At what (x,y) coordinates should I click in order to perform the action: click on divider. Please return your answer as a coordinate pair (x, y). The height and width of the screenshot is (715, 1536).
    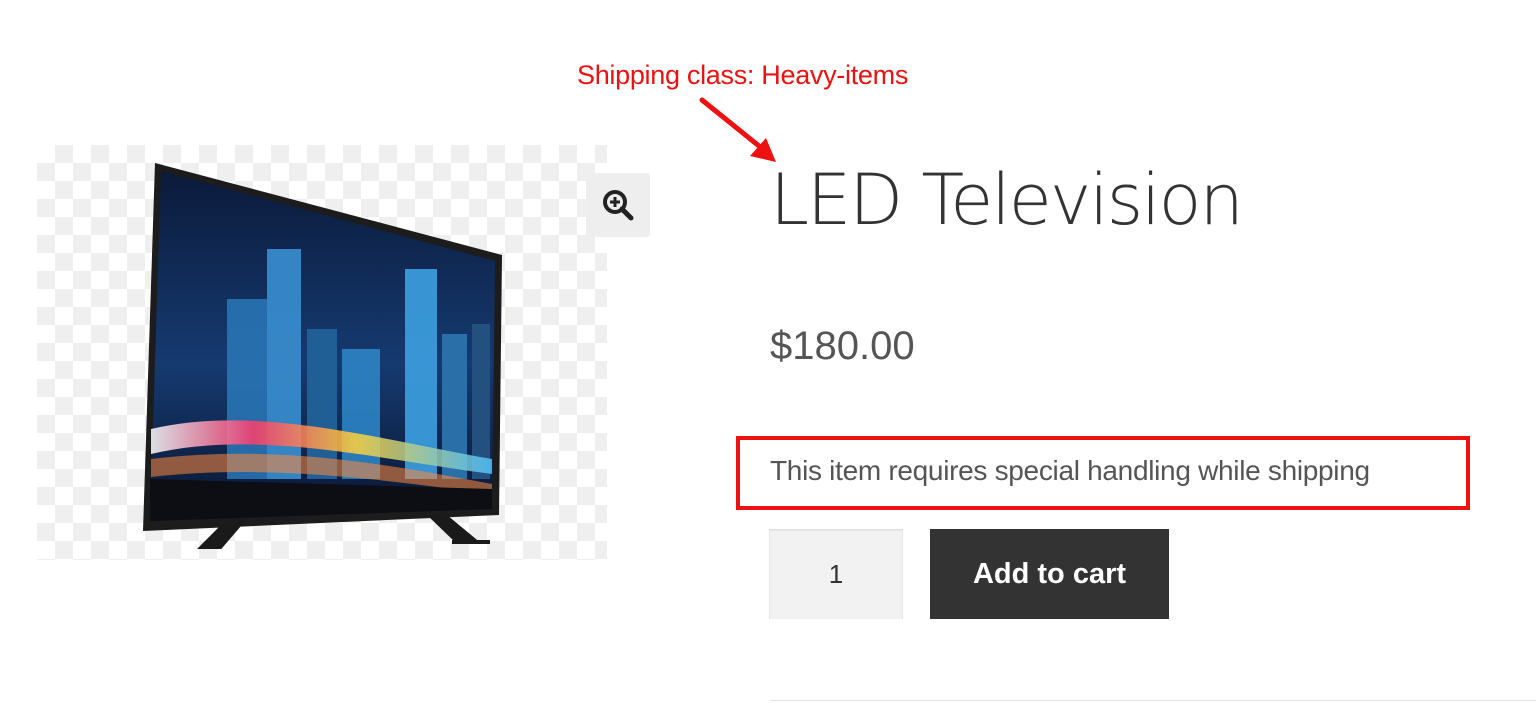
    Looking at the image, I should click on (1153, 700).